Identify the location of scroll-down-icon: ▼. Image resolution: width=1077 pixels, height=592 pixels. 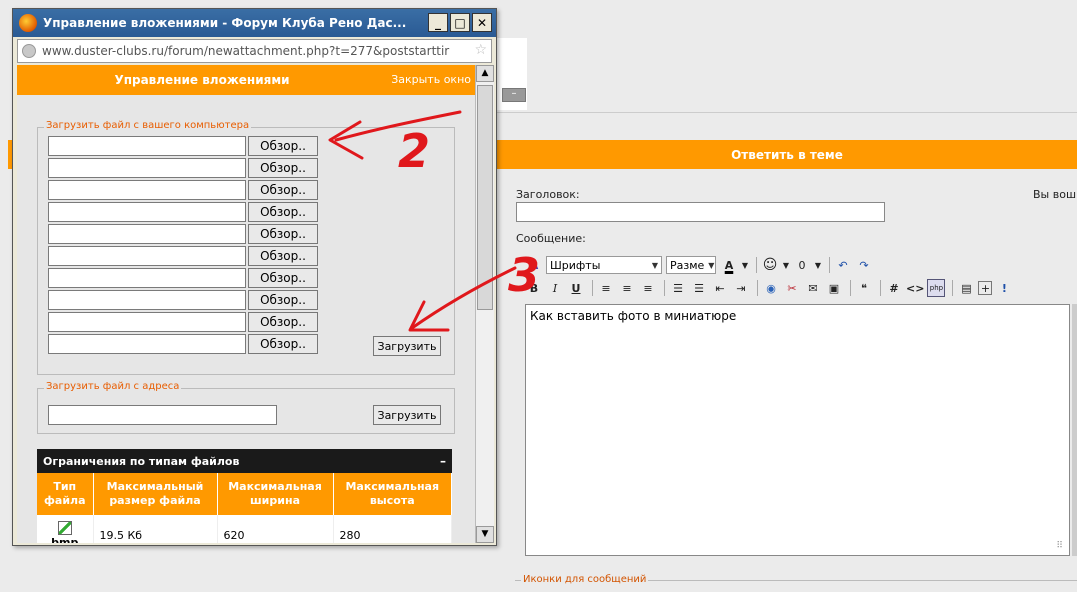
(485, 534).